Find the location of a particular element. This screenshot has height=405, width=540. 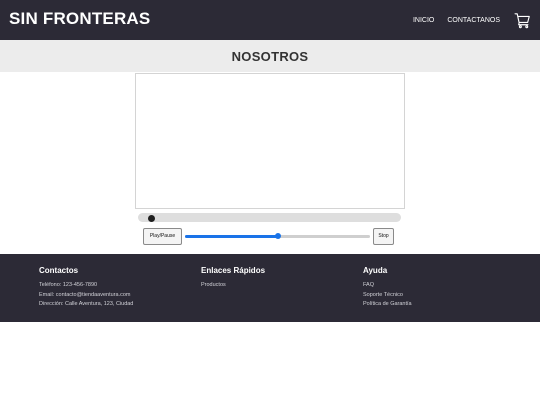

volume-fill is located at coordinates (231, 236).